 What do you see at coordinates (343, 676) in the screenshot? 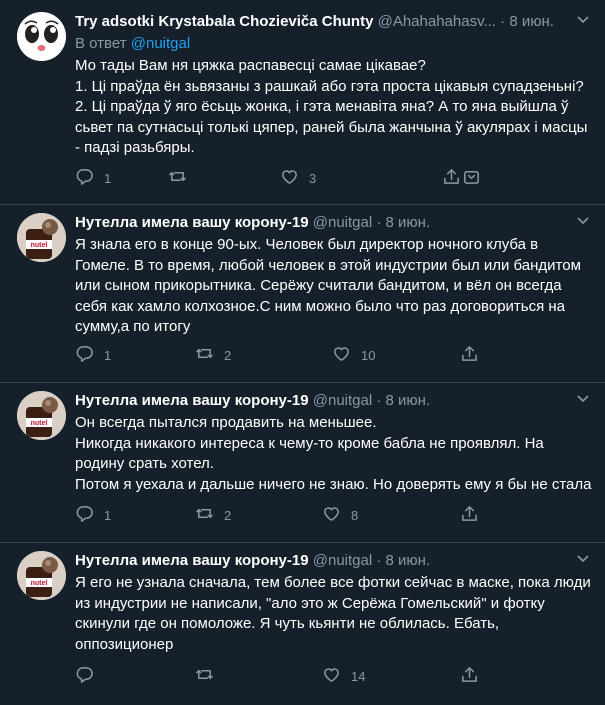
I see `like-button: 14` at bounding box center [343, 676].